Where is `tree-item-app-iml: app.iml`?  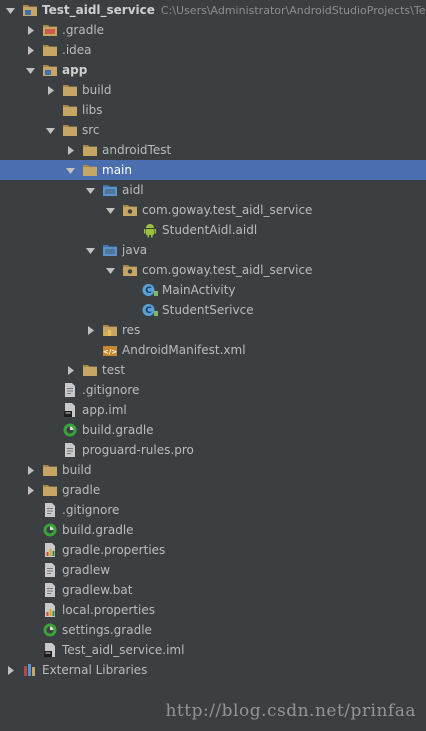
tree-item-app-iml: app.iml is located at coordinates (213, 410).